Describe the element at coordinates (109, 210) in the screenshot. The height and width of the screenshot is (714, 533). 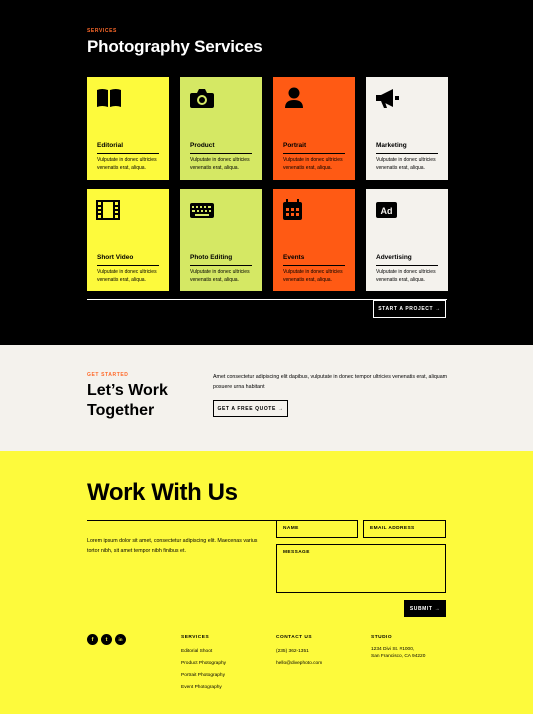
I see `film-icon` at that location.